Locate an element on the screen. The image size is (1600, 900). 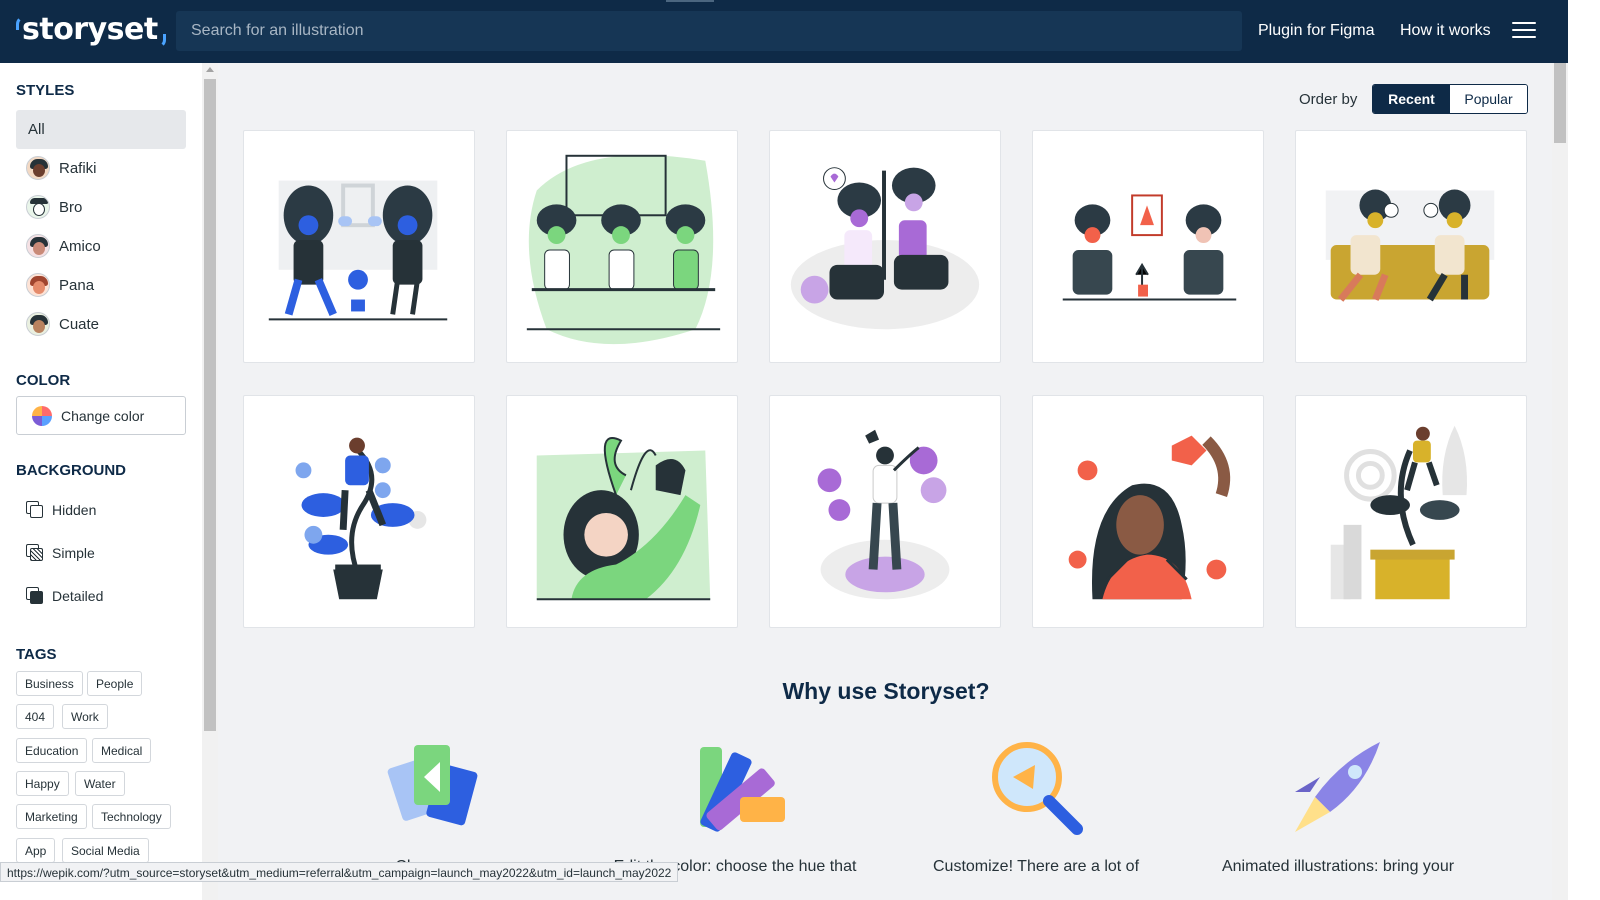
search-input is located at coordinates (709, 31).